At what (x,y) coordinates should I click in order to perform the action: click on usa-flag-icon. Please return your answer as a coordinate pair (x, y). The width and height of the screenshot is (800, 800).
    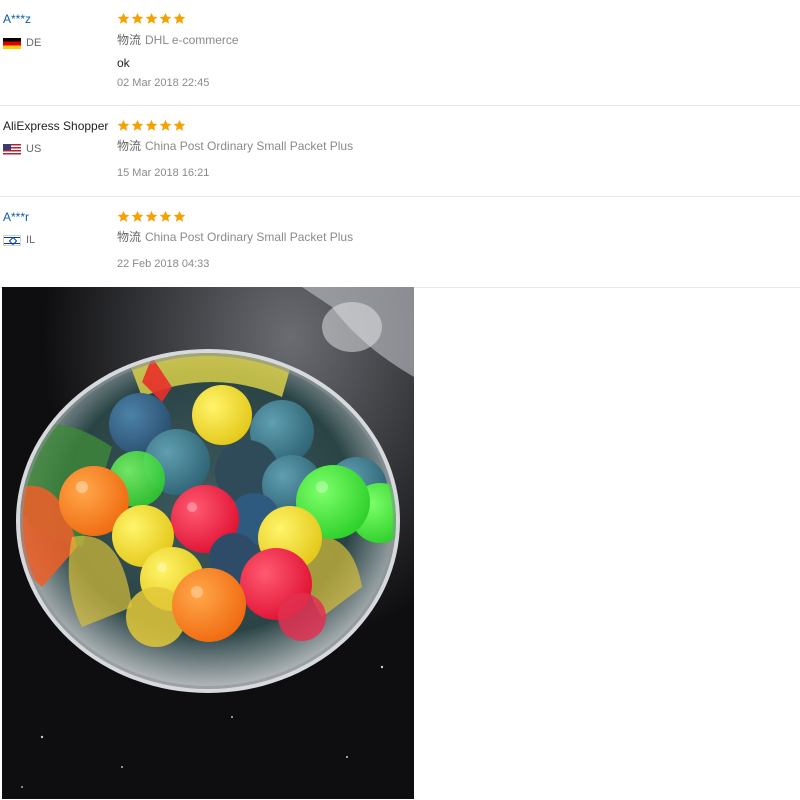
    Looking at the image, I should click on (12, 149).